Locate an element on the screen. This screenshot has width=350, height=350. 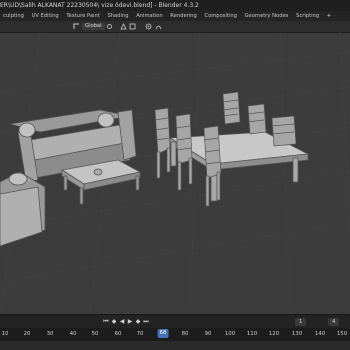
current-frame-indicator: 68 is located at coordinates (163, 333).